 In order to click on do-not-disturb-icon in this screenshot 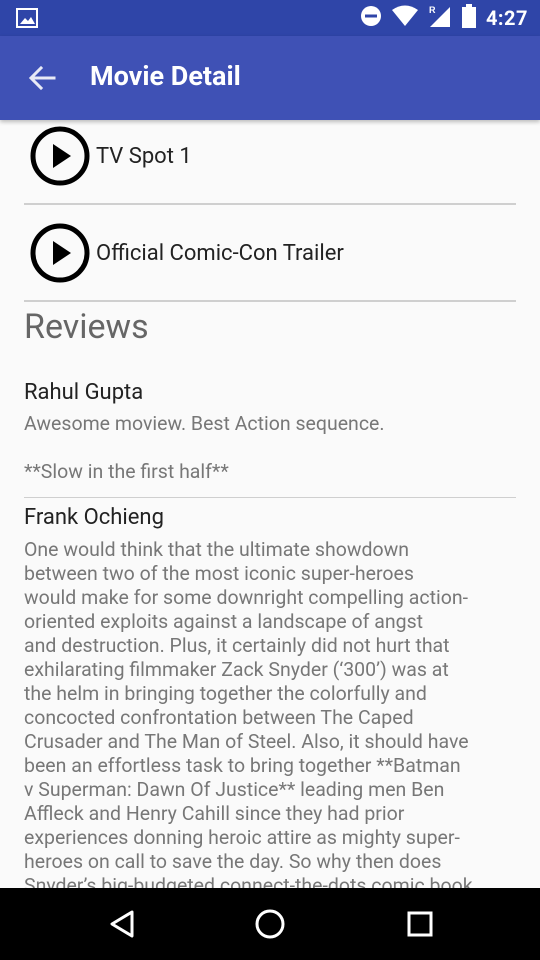, I will do `click(371, 18)`.